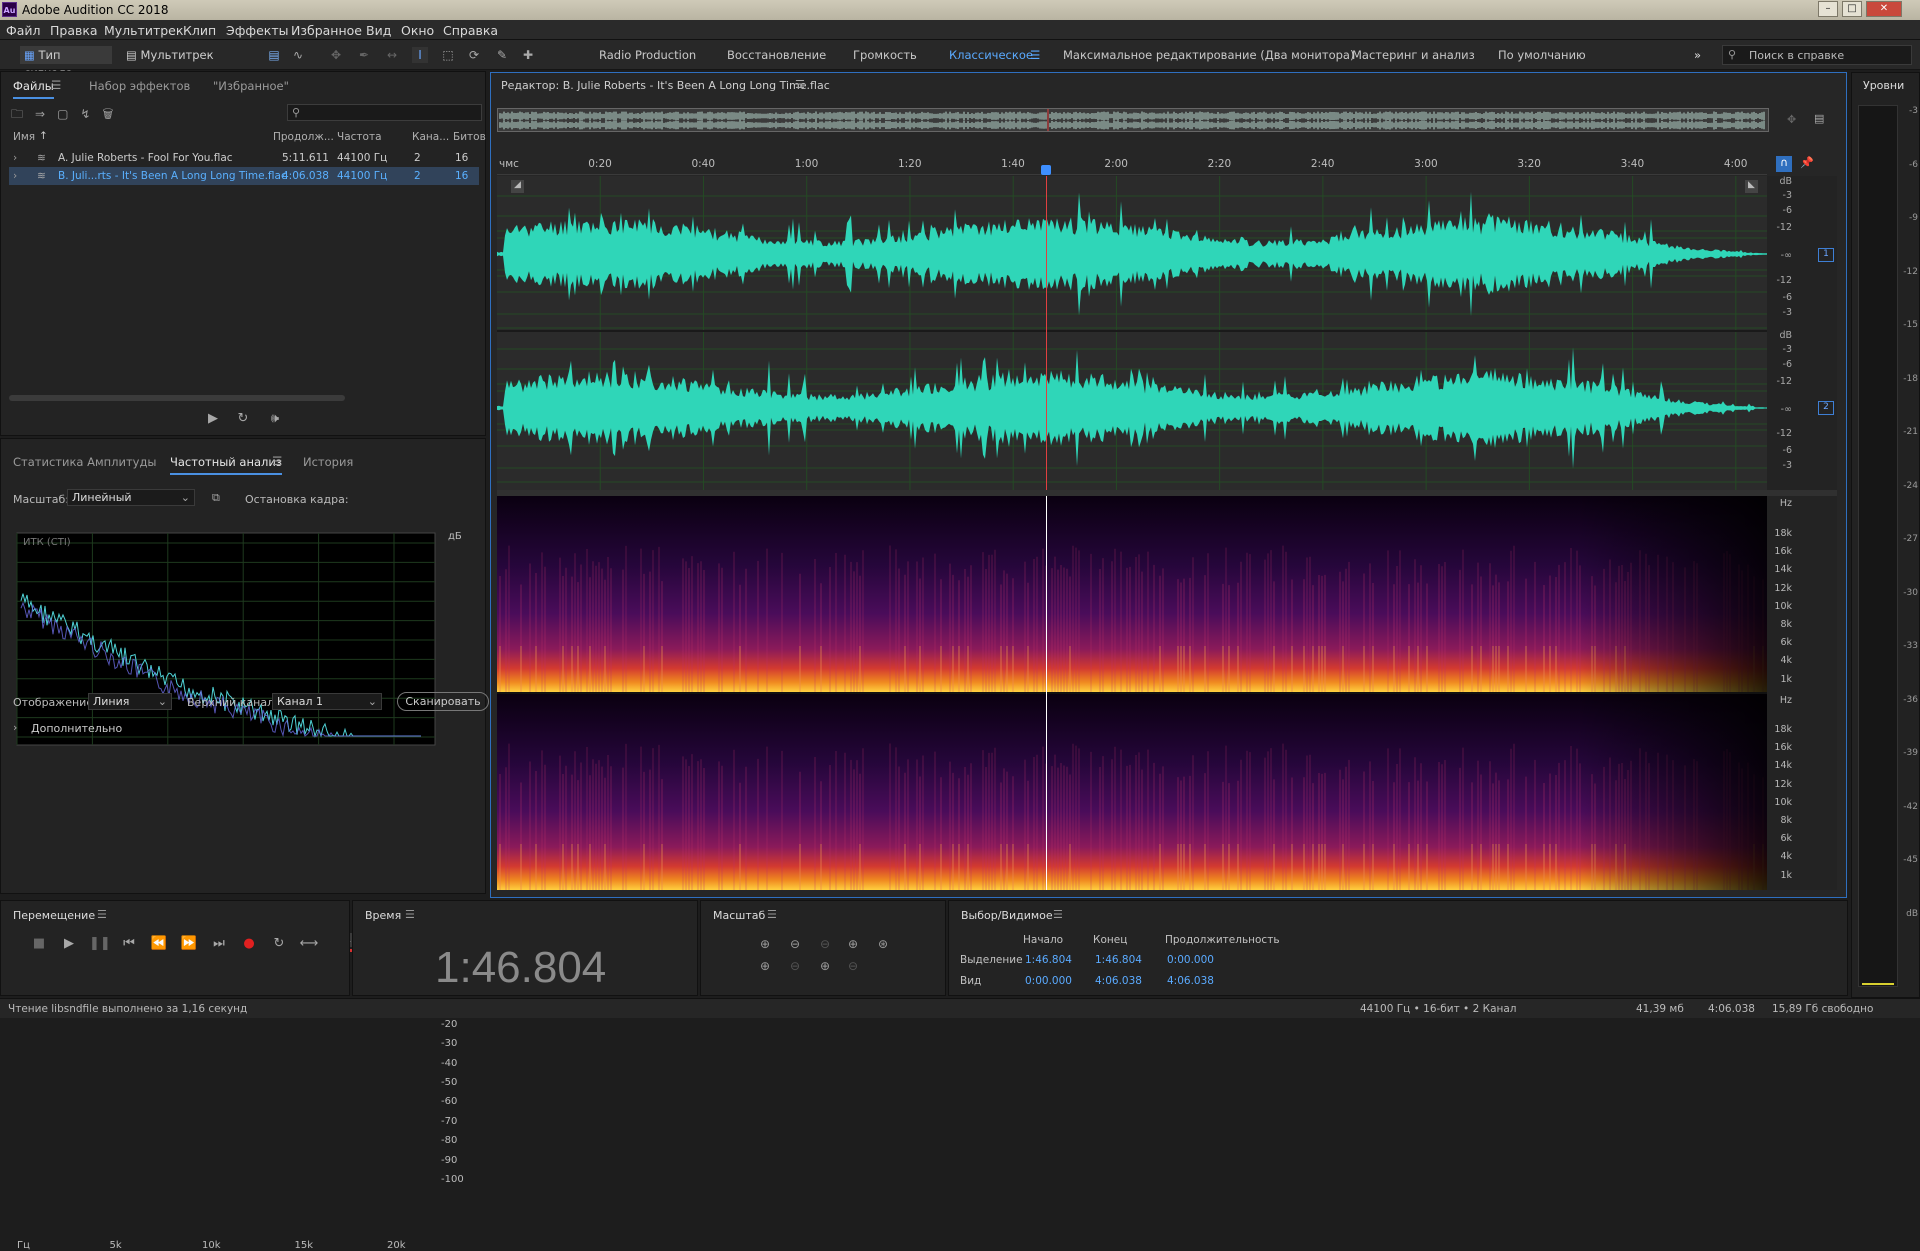 The width and height of the screenshot is (1920, 1251). I want to click on menu-effects: Эффекты, so click(257, 30).